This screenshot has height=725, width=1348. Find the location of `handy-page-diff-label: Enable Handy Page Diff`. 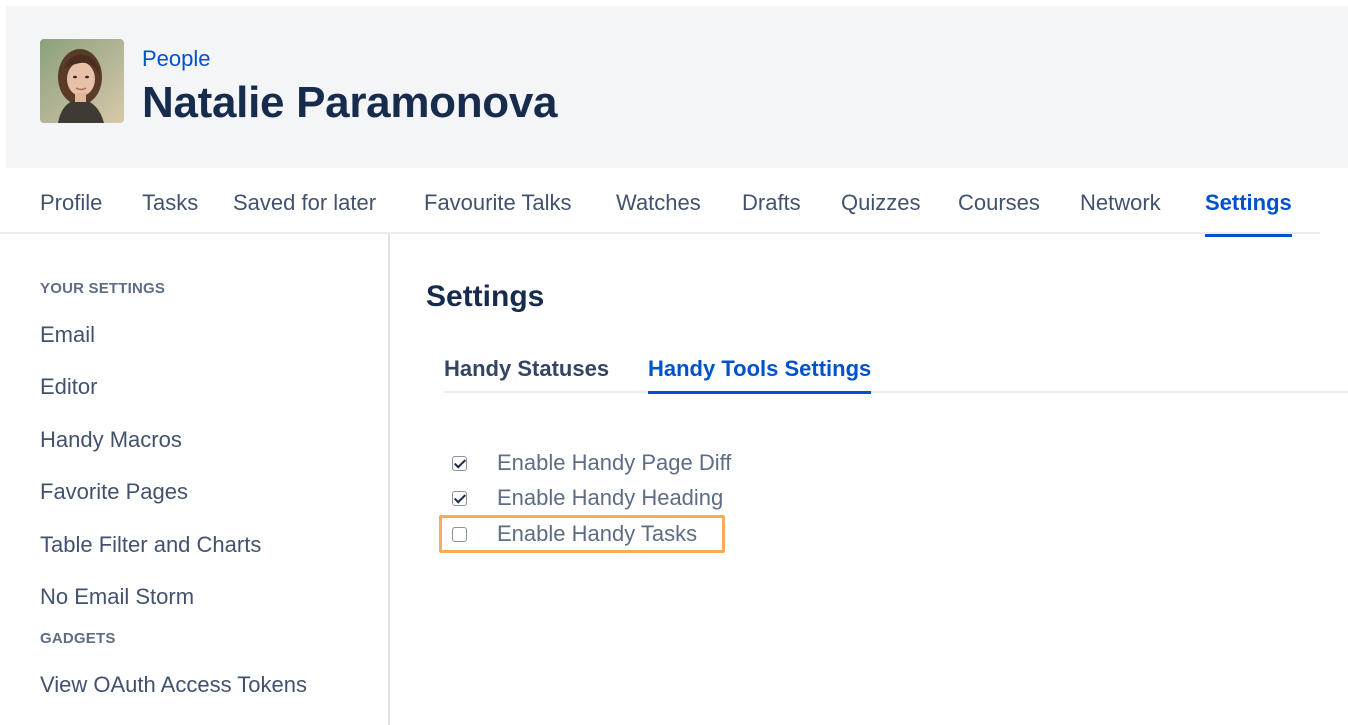

handy-page-diff-label: Enable Handy Page Diff is located at coordinates (614, 462).